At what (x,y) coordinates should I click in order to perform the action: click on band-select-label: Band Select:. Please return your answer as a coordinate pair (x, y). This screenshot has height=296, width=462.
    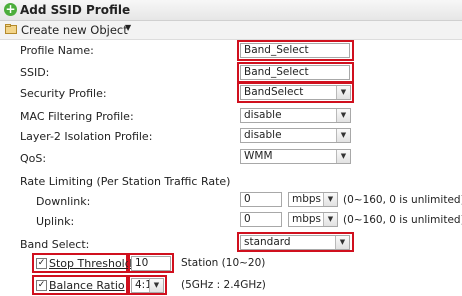
    Looking at the image, I should click on (55, 244).